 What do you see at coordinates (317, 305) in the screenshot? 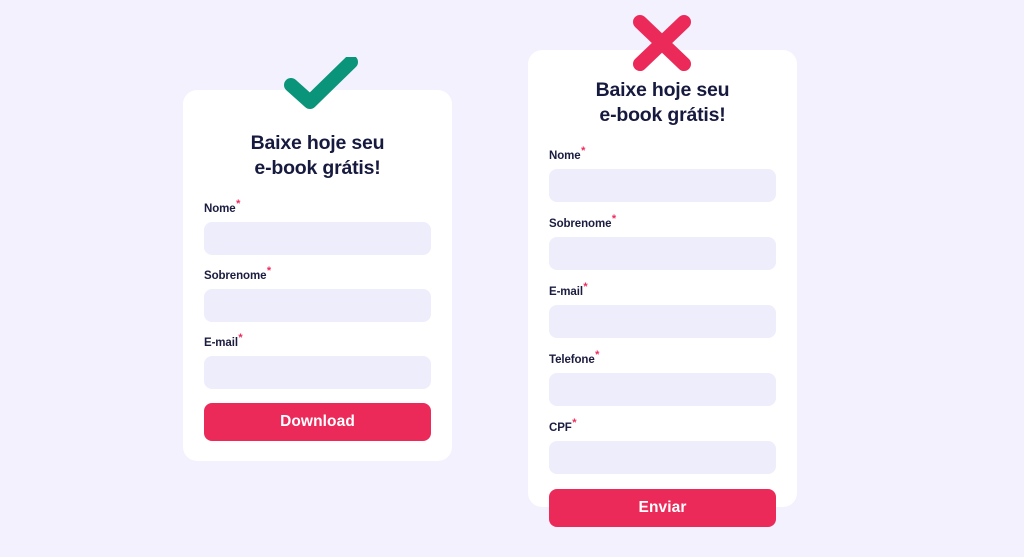
I see `input-sobrenome-good` at bounding box center [317, 305].